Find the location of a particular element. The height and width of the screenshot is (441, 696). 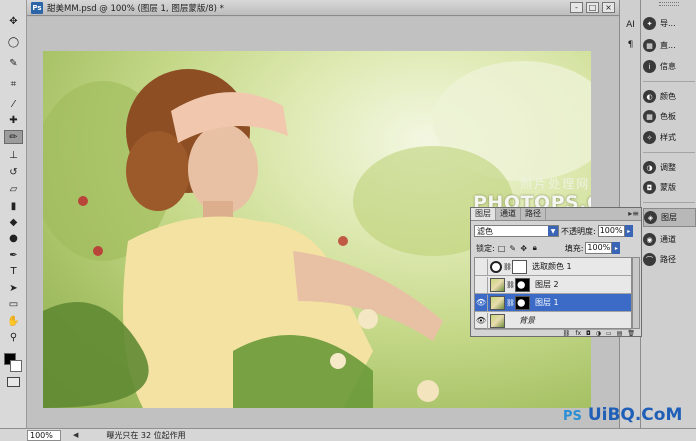

eyedropper-tool-icon: ⁄ is located at coordinates (13, 104).